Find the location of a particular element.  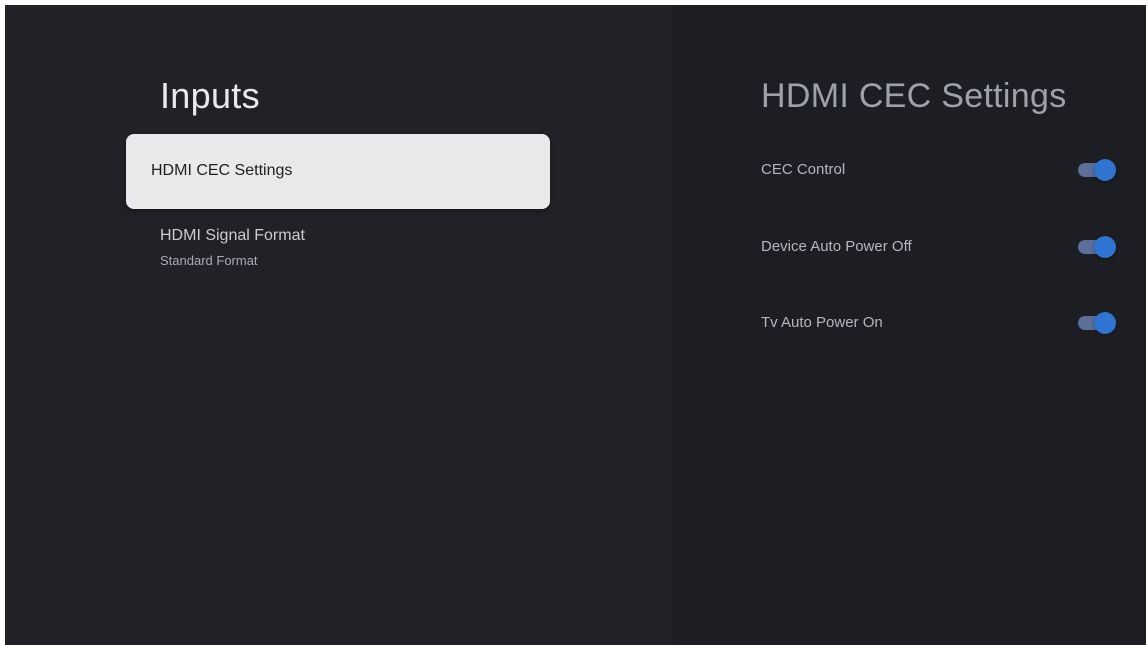

cec-control-switch is located at coordinates (1097, 170).